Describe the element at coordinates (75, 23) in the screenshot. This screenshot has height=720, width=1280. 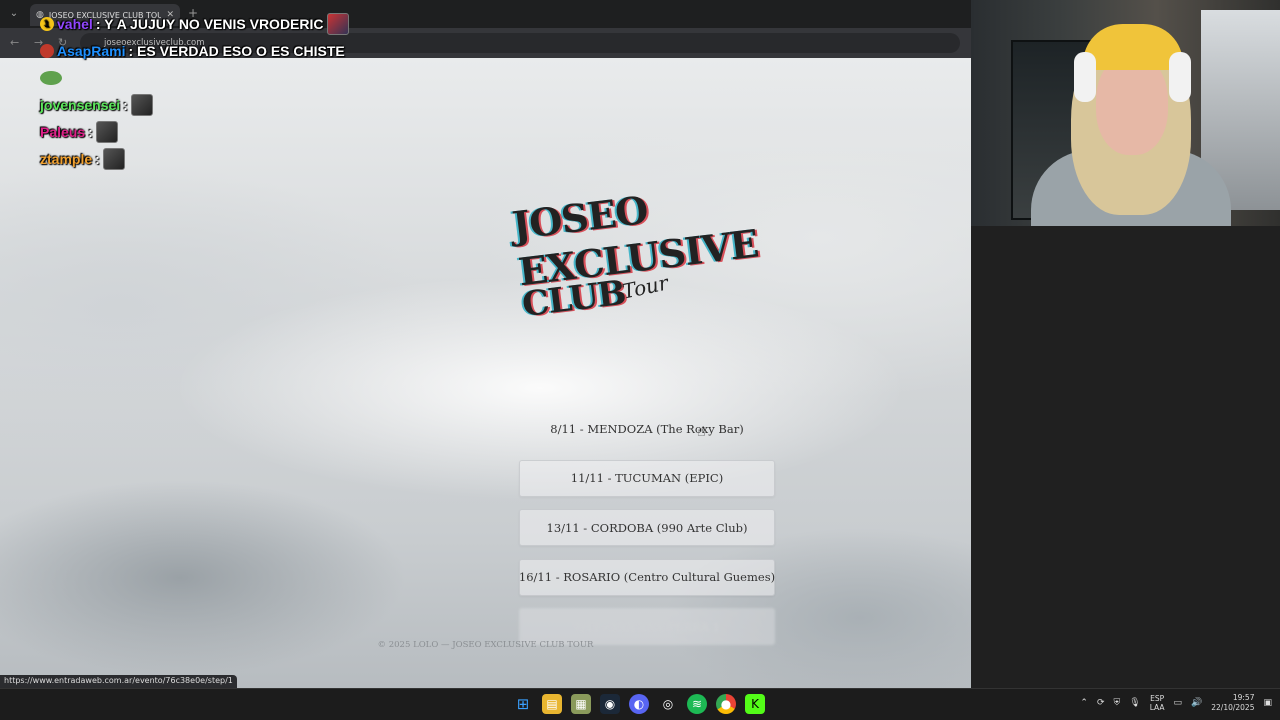
I see `chat-username: vahel` at that location.